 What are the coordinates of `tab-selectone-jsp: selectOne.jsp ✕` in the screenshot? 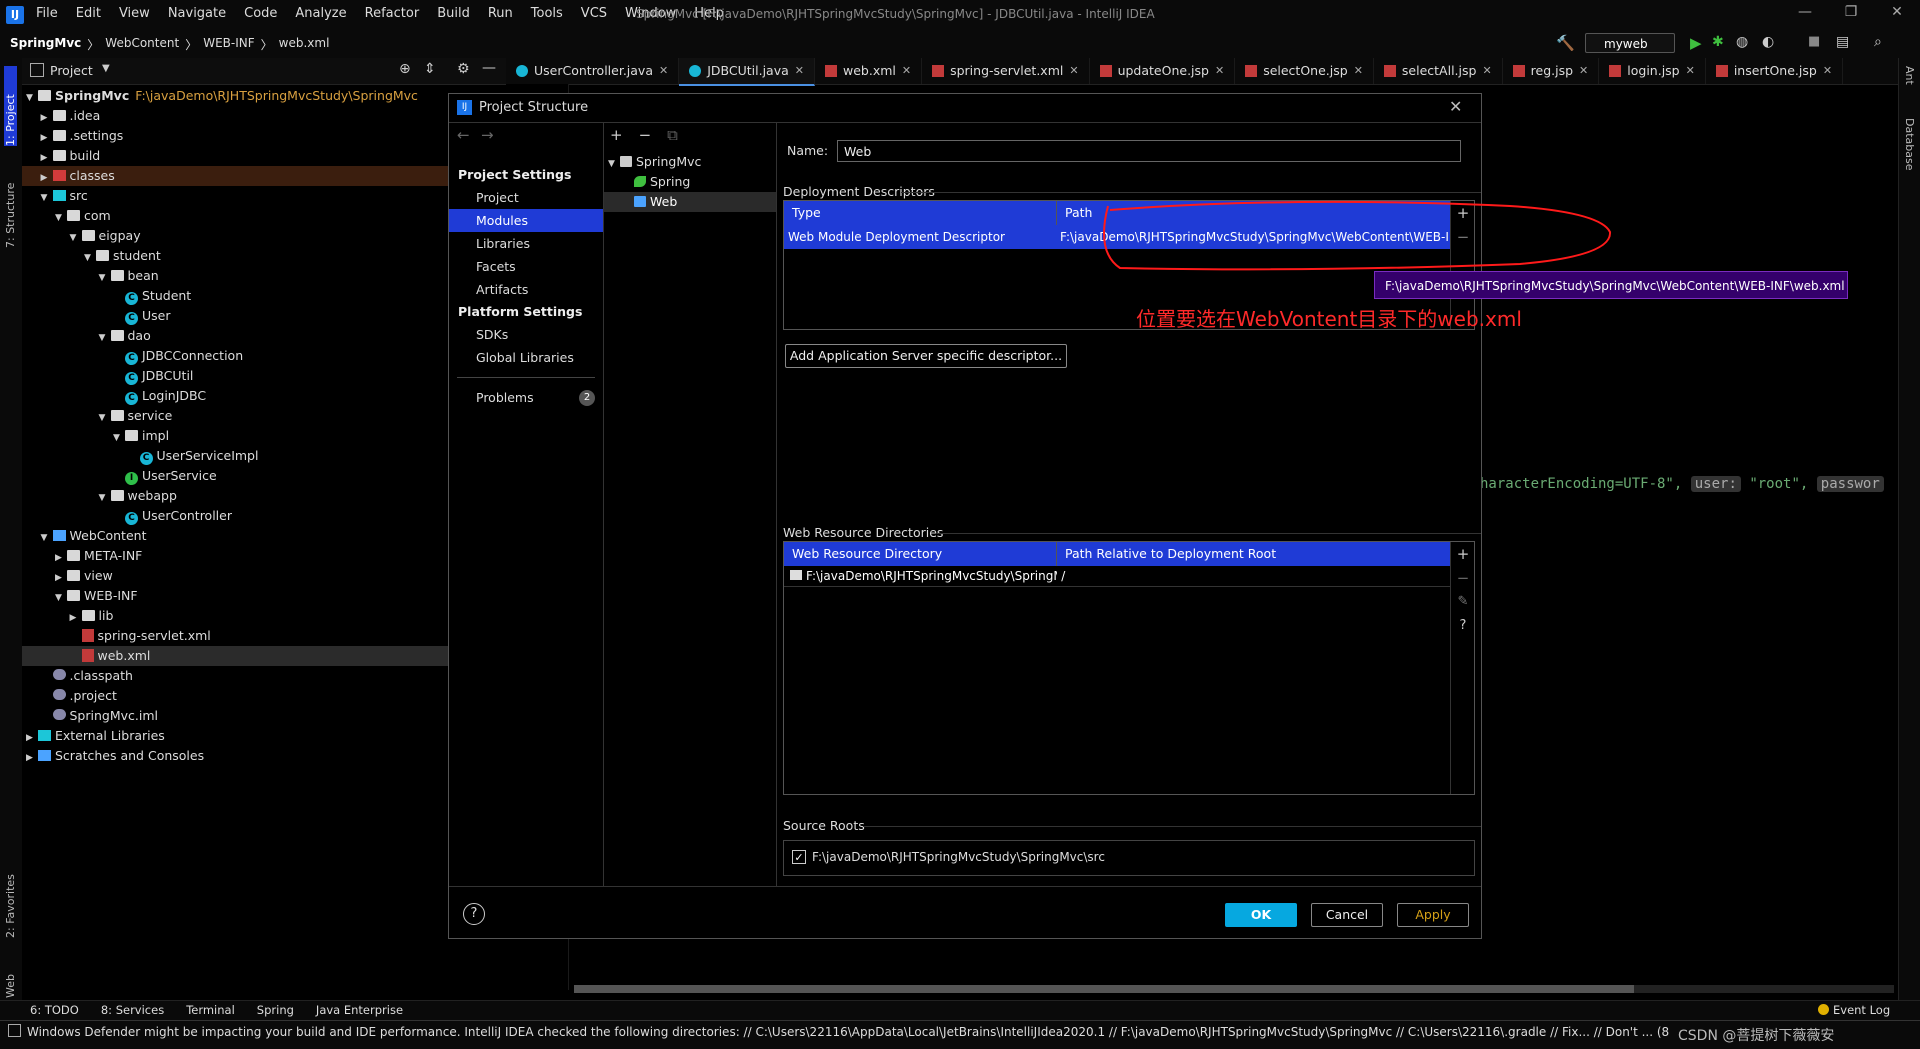 It's located at (1304, 71).